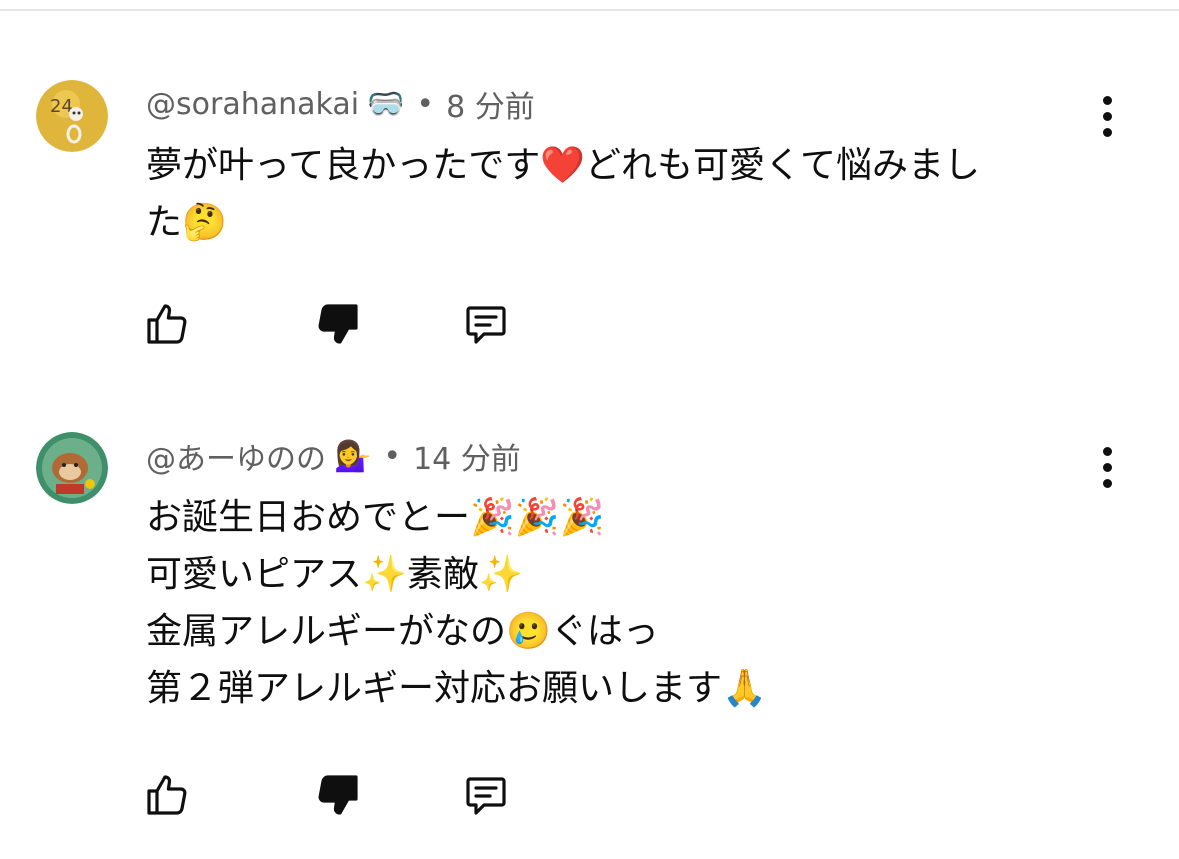  What do you see at coordinates (353, 456) in the screenshot?
I see `author-badge-emoji: 💁‍♀️` at bounding box center [353, 456].